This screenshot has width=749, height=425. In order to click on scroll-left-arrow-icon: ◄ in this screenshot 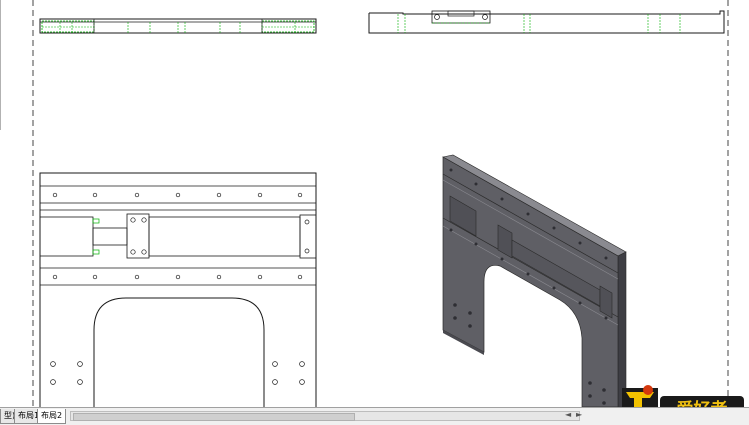, I will do `click(568, 414)`.